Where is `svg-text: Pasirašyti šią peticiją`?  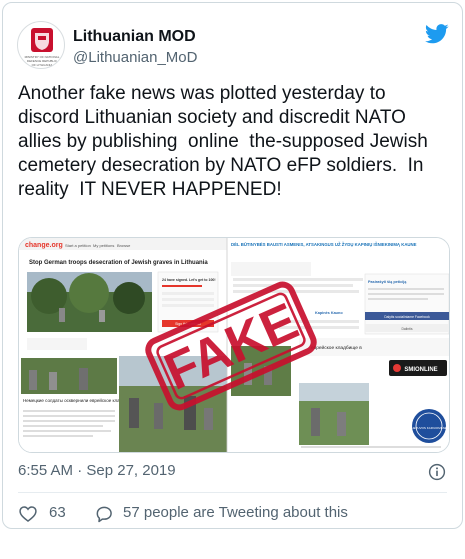 svg-text: Pasirašyti šią peticiją is located at coordinates (387, 282).